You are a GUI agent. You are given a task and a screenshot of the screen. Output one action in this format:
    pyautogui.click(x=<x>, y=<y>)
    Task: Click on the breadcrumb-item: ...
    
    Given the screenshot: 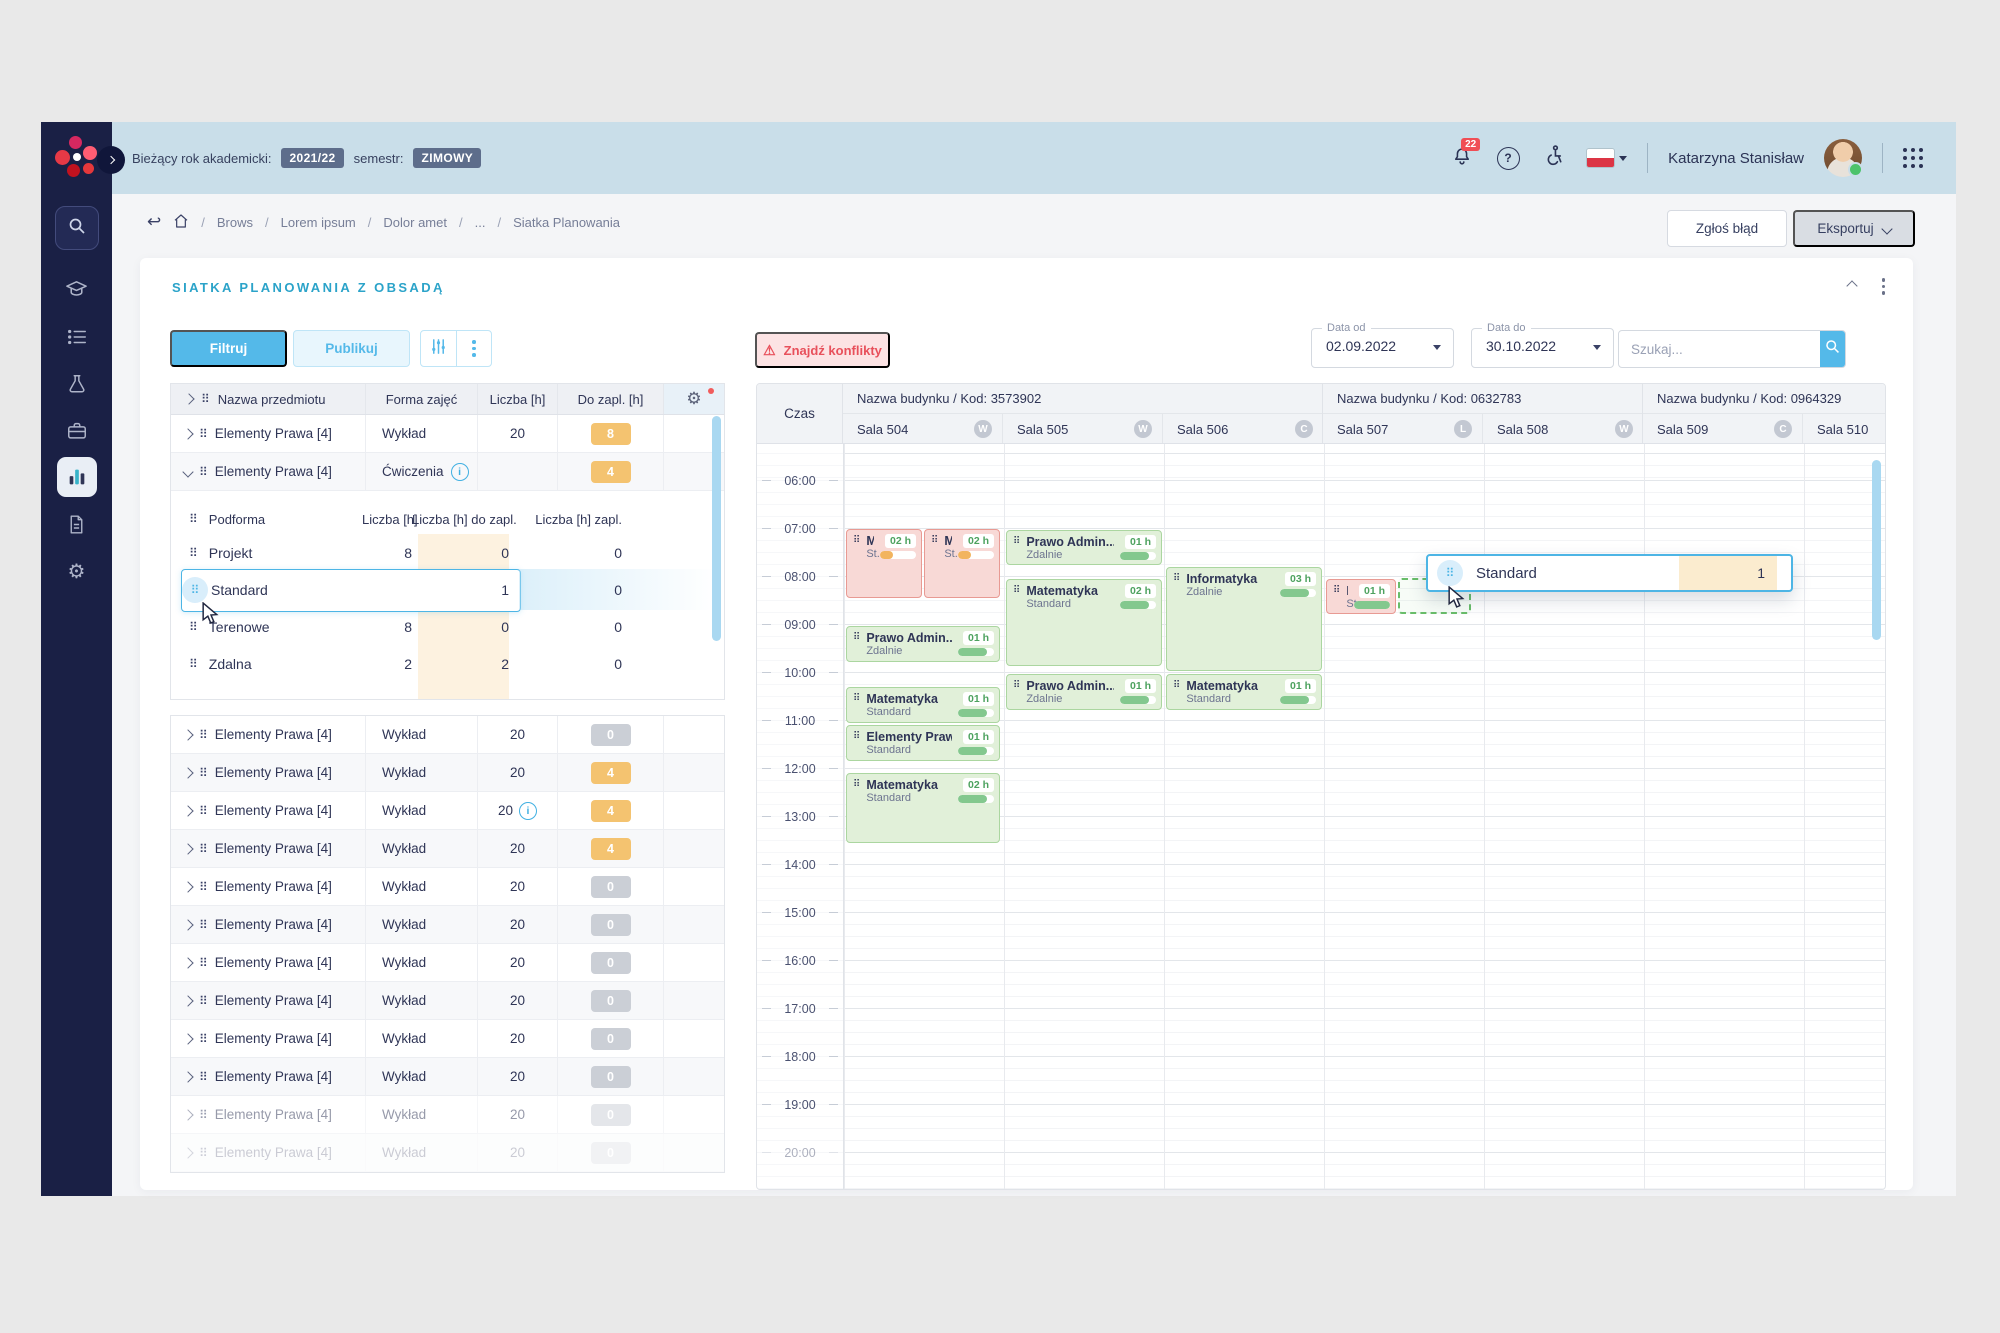 What is the action you would take?
    pyautogui.click(x=480, y=222)
    